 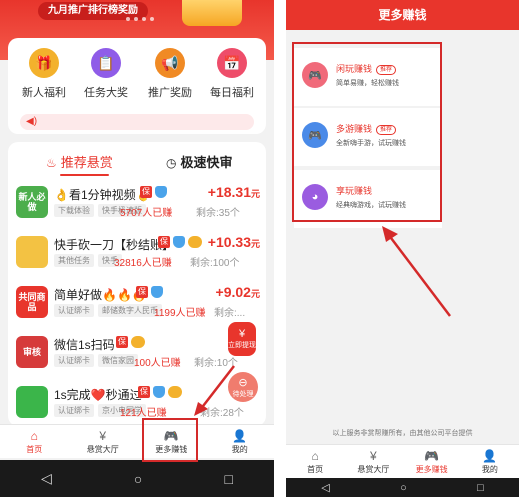 What do you see at coordinates (146, 213) in the screenshot?
I see `earned-count: 5707人已赚` at bounding box center [146, 213].